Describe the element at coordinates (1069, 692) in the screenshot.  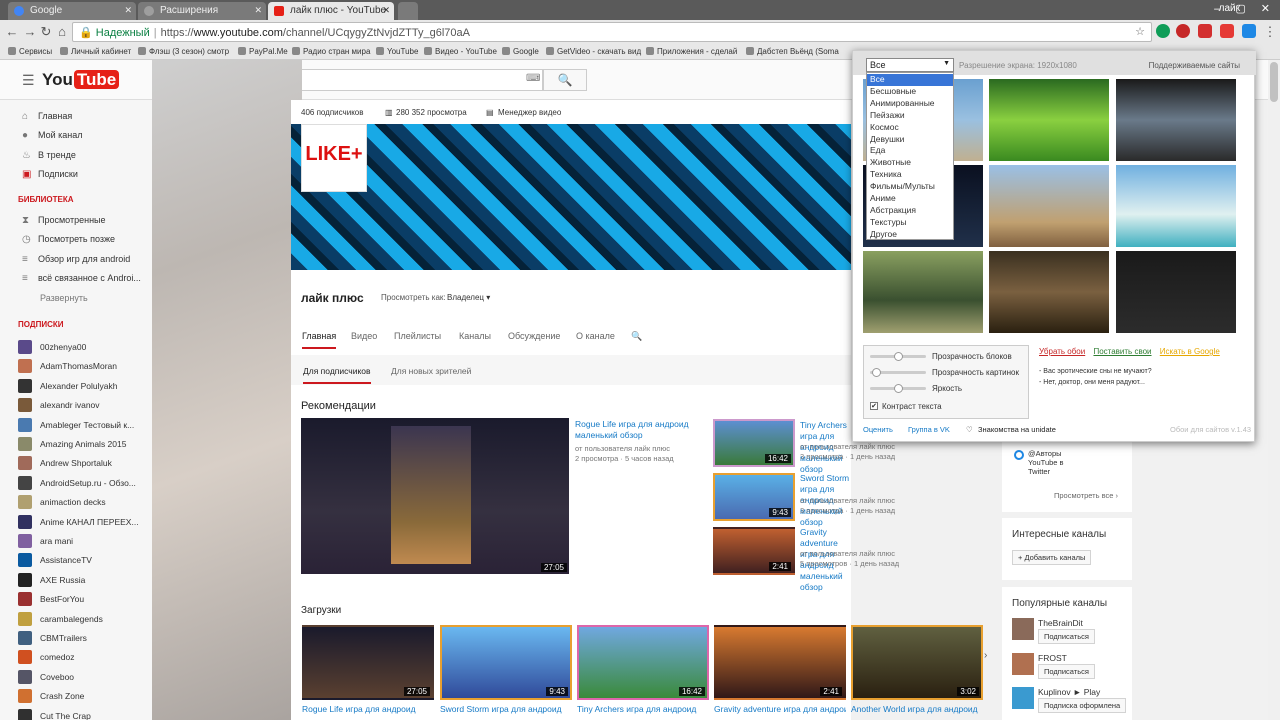
I see `channel-name: Kuplinov ► Play` at that location.